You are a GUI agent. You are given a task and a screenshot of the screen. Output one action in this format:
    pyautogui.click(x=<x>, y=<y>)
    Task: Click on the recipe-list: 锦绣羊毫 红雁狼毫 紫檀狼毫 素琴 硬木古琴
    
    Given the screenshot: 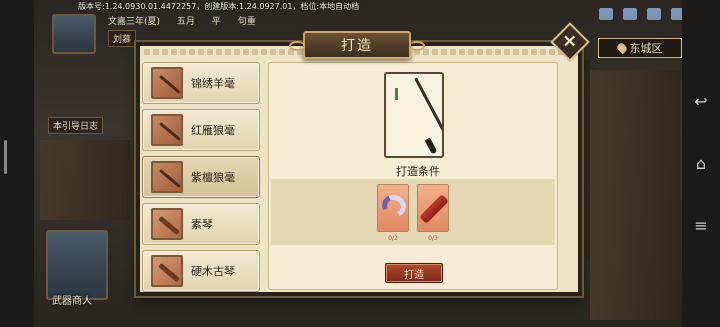 What is the action you would take?
    pyautogui.click(x=203, y=177)
    